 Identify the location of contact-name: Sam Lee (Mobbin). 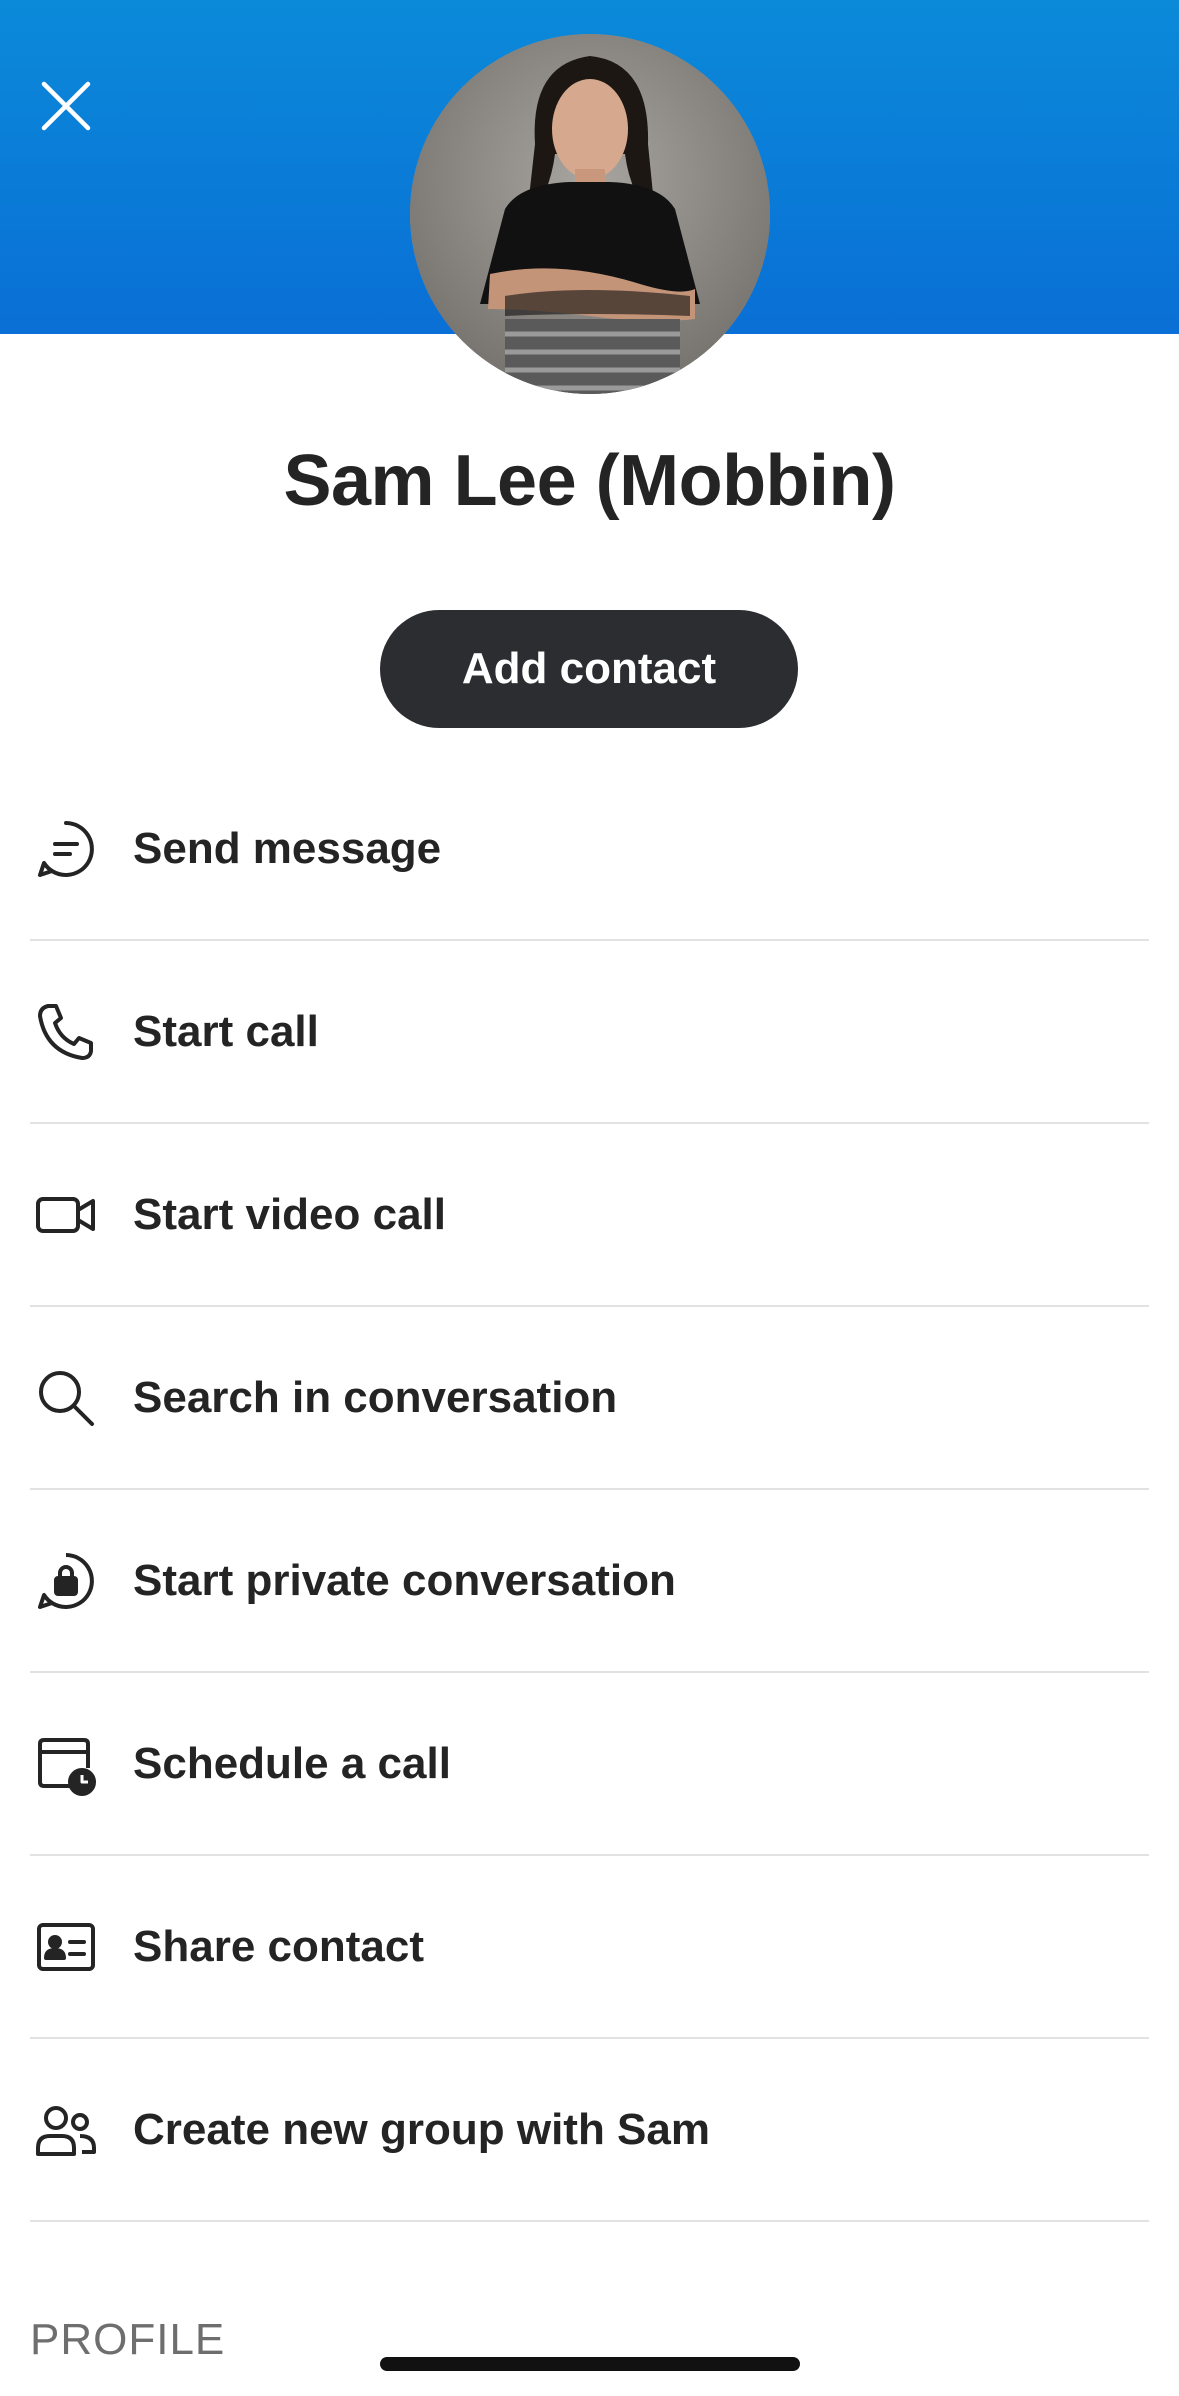
(589, 481).